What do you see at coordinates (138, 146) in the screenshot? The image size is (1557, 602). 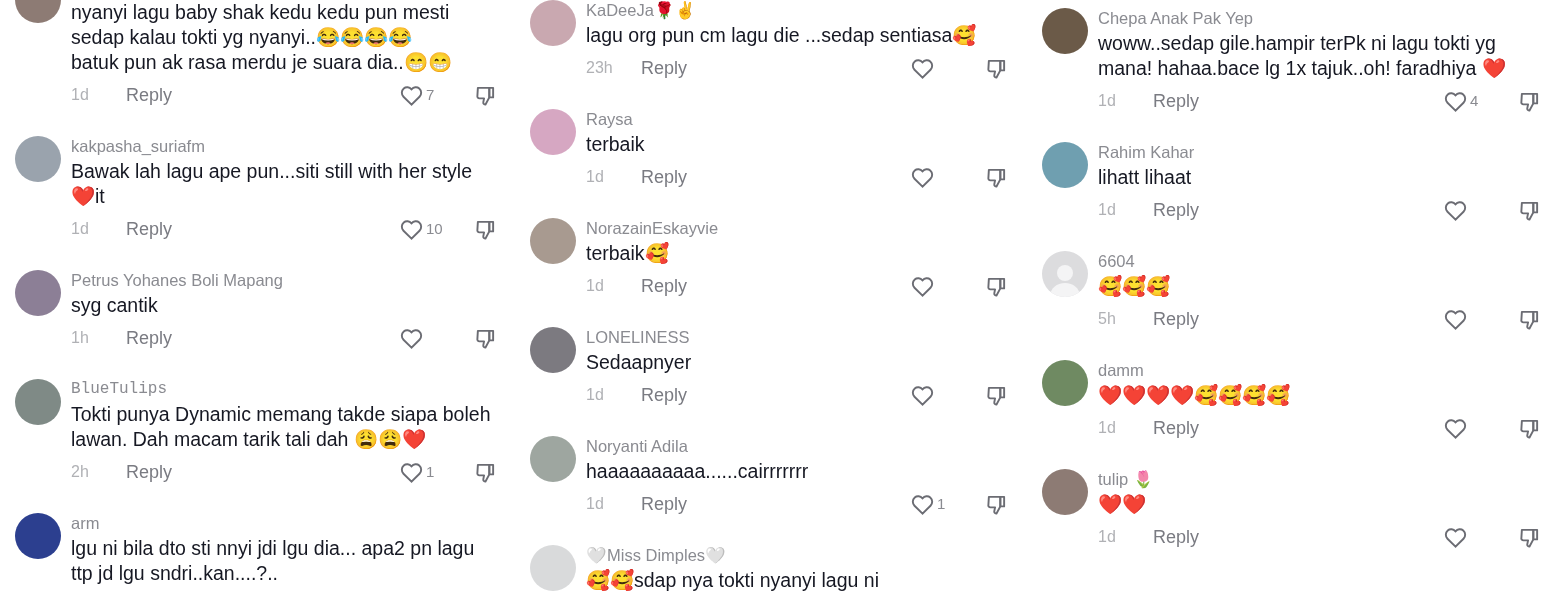 I see `username: kakpasha_suriafm` at bounding box center [138, 146].